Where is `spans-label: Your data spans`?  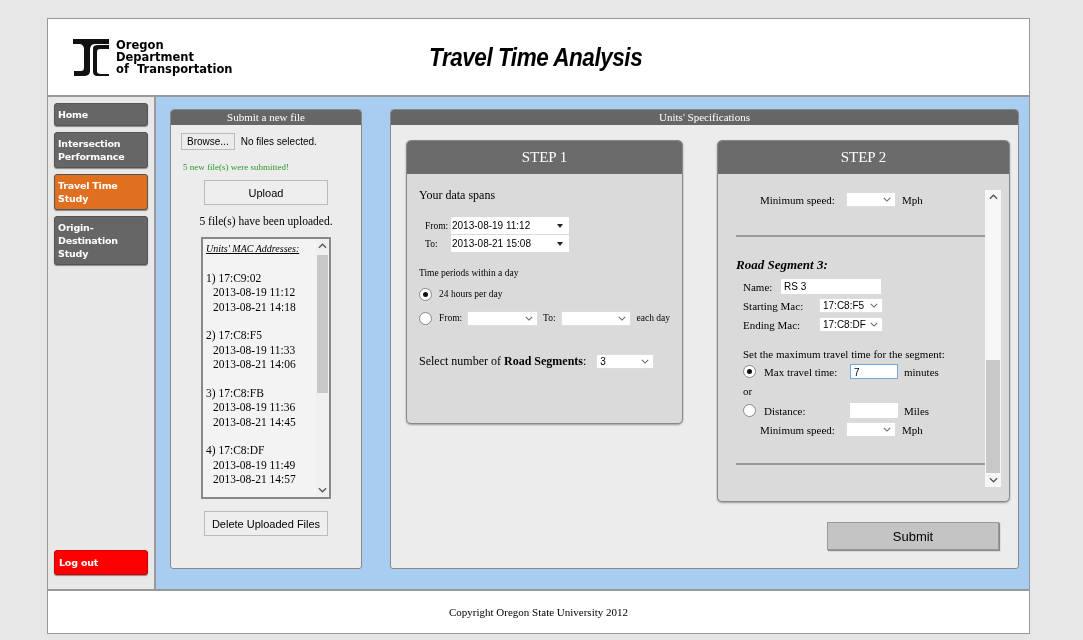 spans-label: Your data spans is located at coordinates (458, 195).